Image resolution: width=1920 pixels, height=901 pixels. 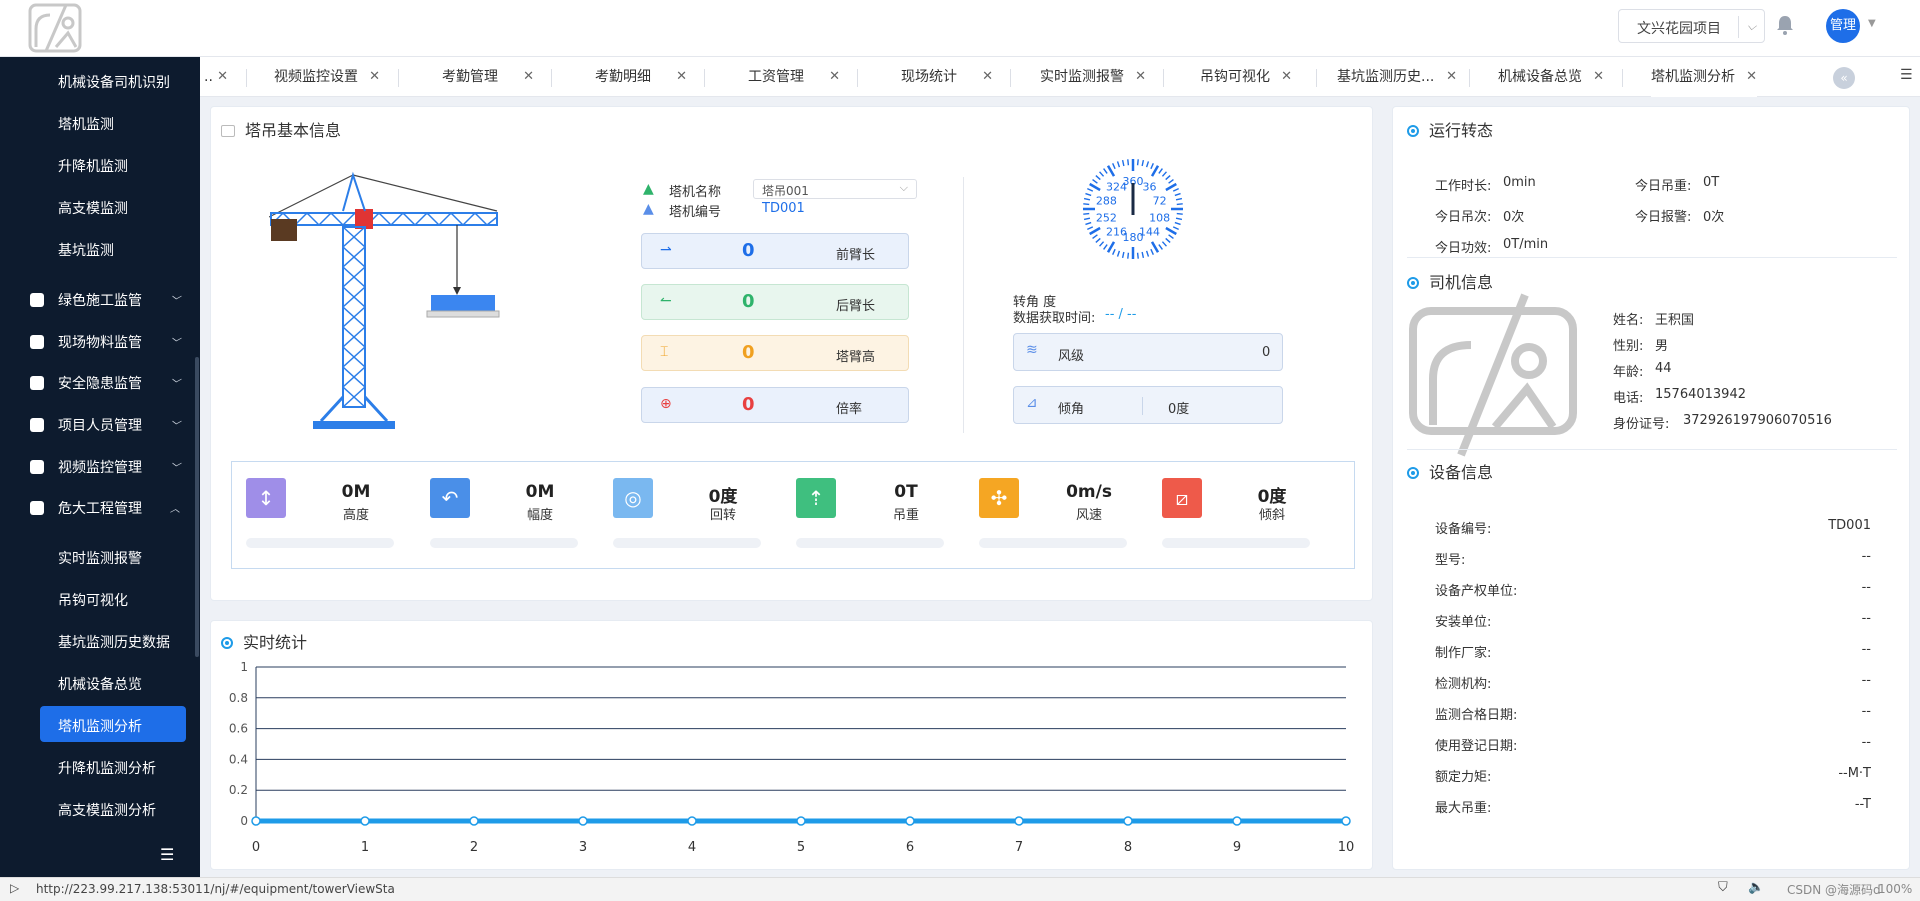 What do you see at coordinates (929, 77) in the screenshot?
I see `tab-label: 现场统计` at bounding box center [929, 77].